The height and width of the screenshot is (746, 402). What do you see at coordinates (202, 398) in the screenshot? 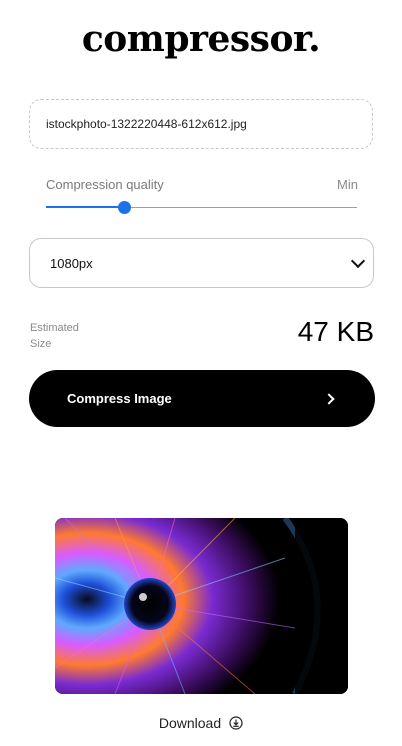
I see `compress-image-button: Compress Image` at bounding box center [202, 398].